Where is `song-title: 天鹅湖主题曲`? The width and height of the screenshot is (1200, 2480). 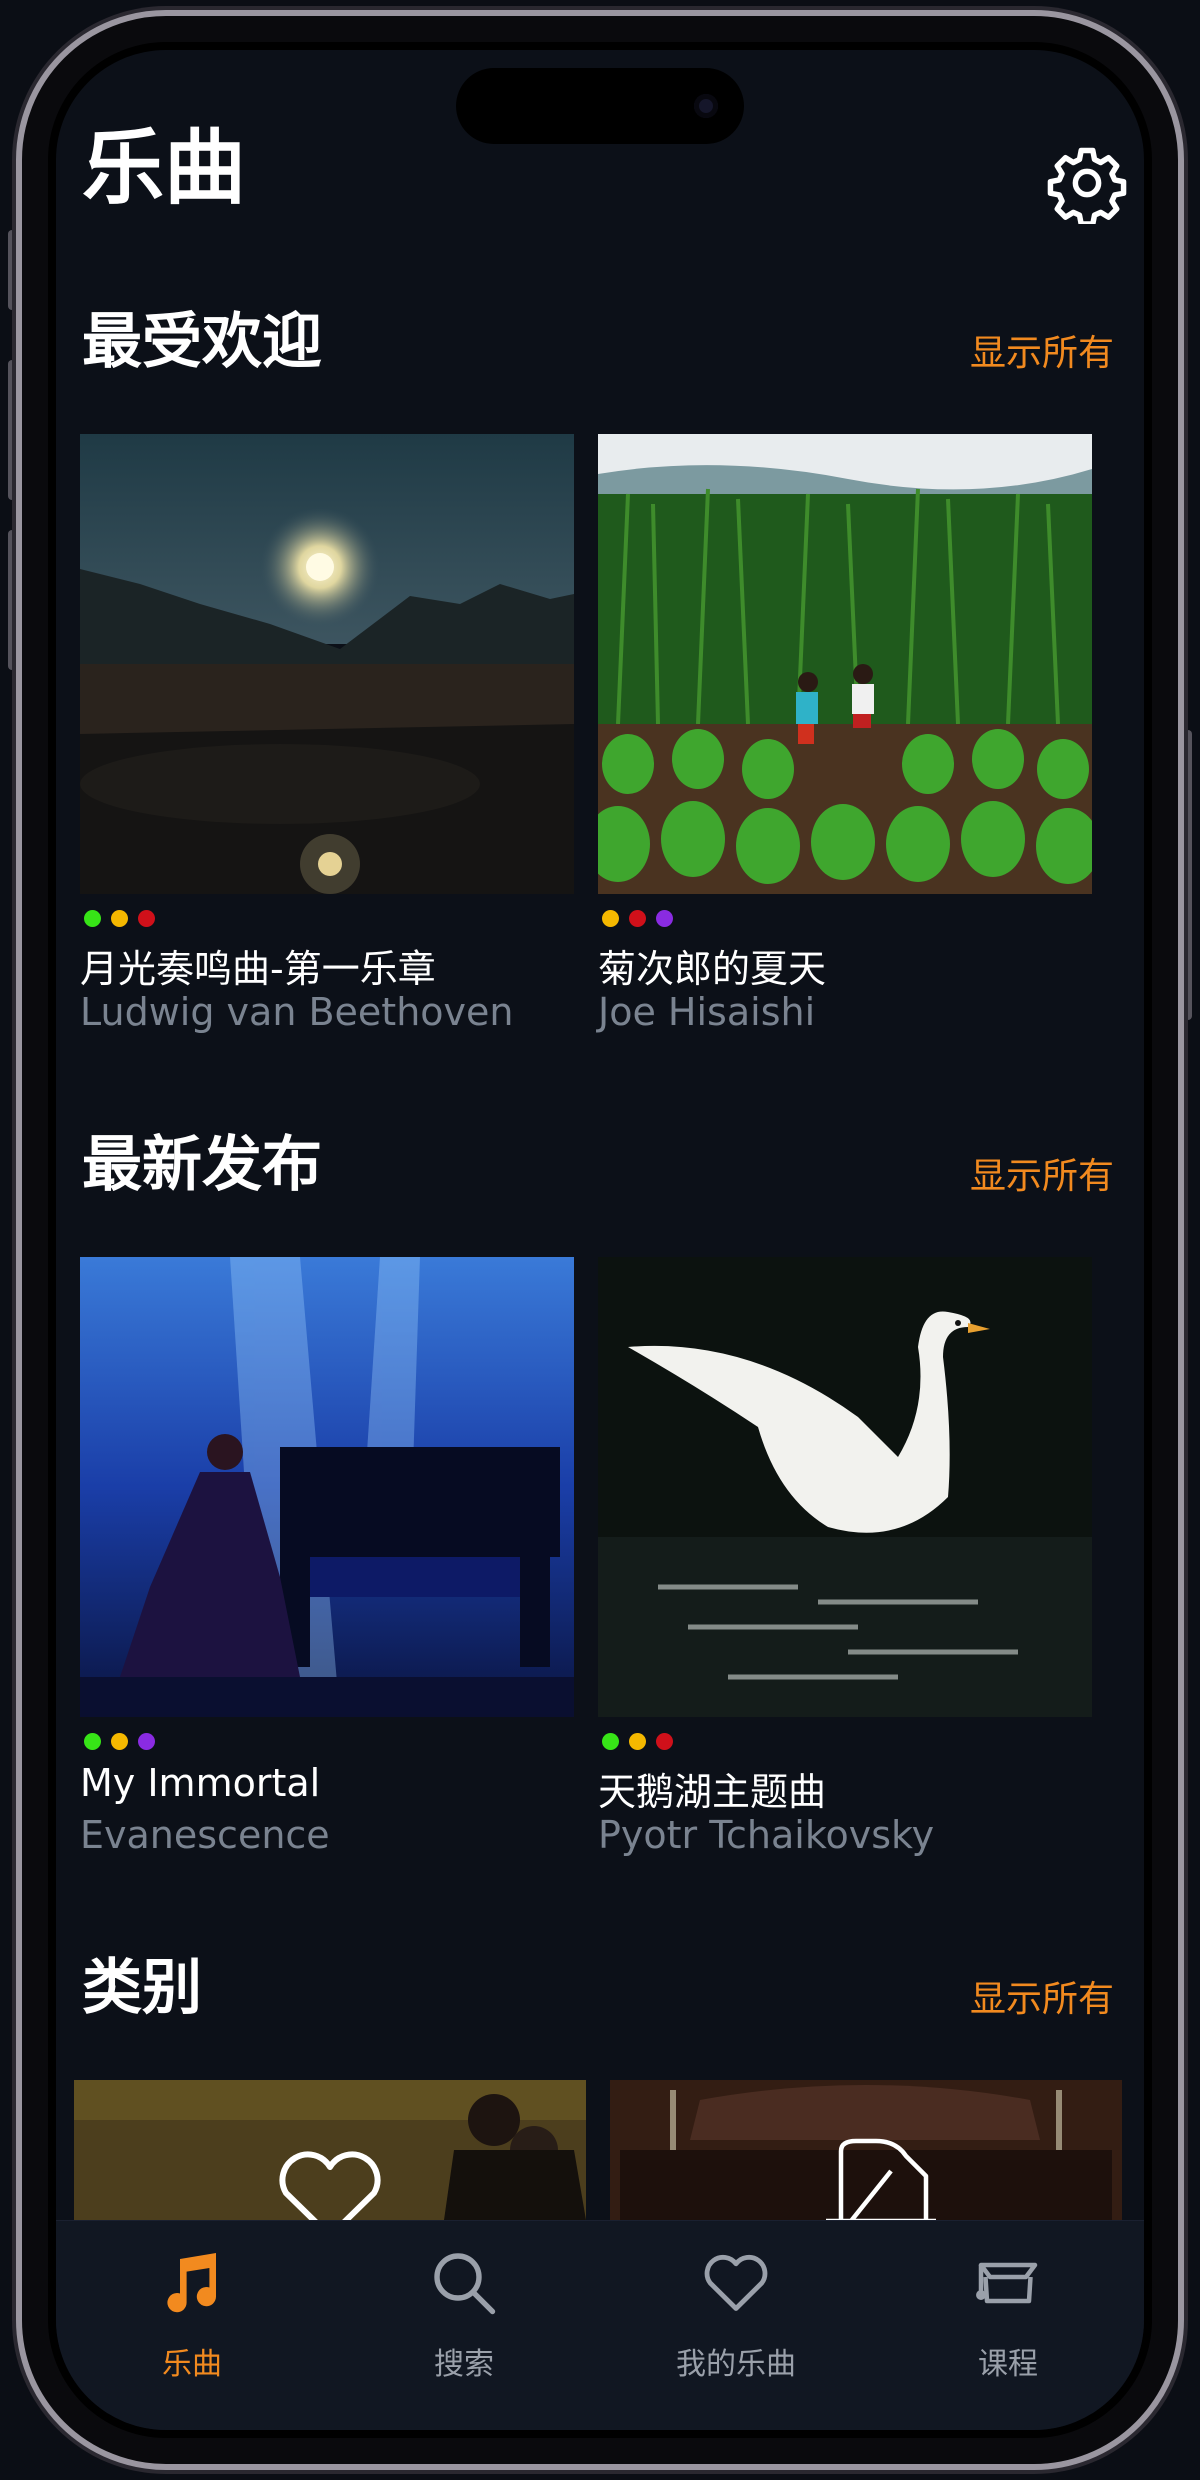 song-title: 天鹅湖主题曲 is located at coordinates (712, 1792).